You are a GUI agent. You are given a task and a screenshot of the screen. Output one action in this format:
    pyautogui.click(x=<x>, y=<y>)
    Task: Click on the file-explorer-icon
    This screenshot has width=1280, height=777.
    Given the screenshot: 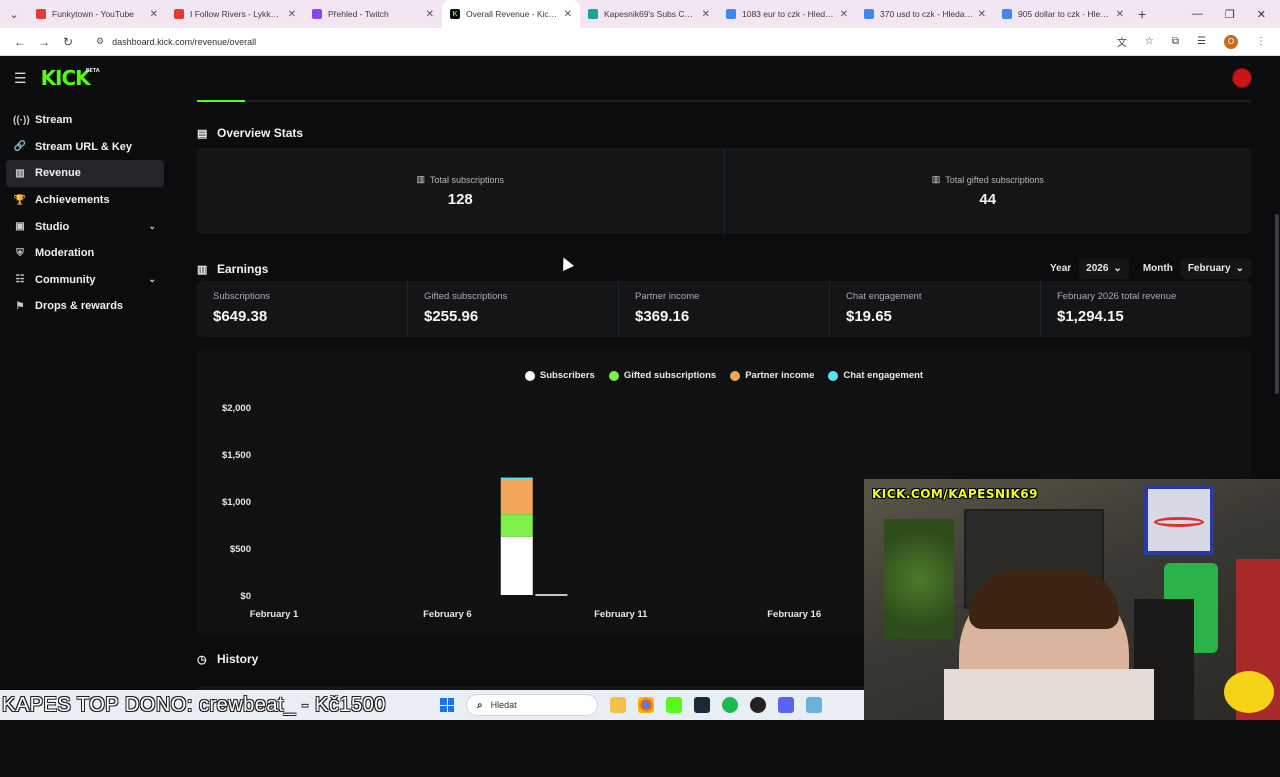 What is the action you would take?
    pyautogui.click(x=618, y=705)
    